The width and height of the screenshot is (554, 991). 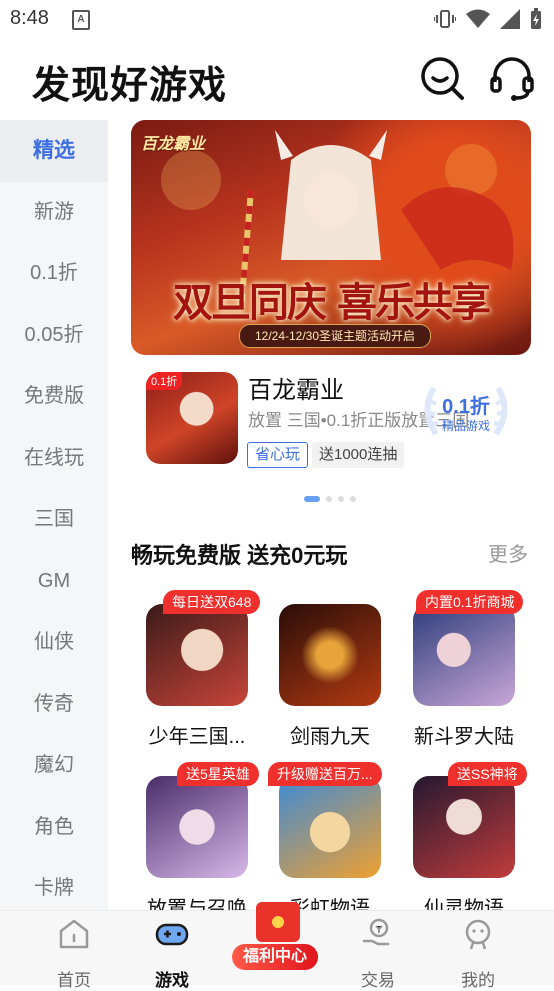 I want to click on section-more-link: 更多, so click(x=508, y=552).